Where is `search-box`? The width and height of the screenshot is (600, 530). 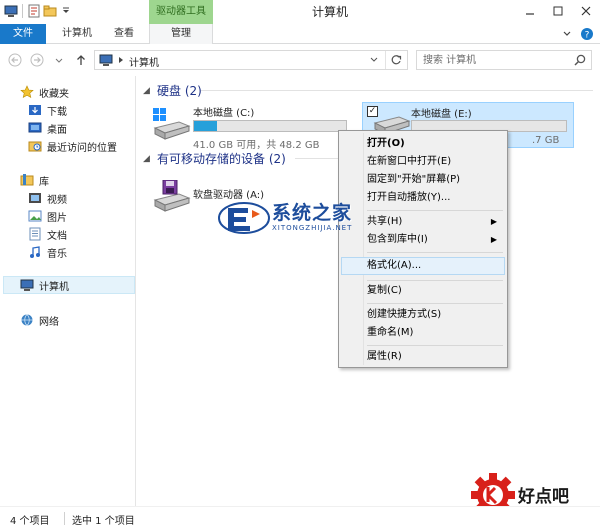
search-box is located at coordinates (504, 60).